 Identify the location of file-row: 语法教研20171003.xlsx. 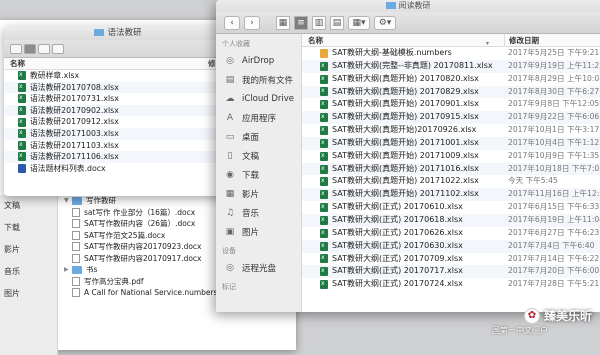
(118, 133).